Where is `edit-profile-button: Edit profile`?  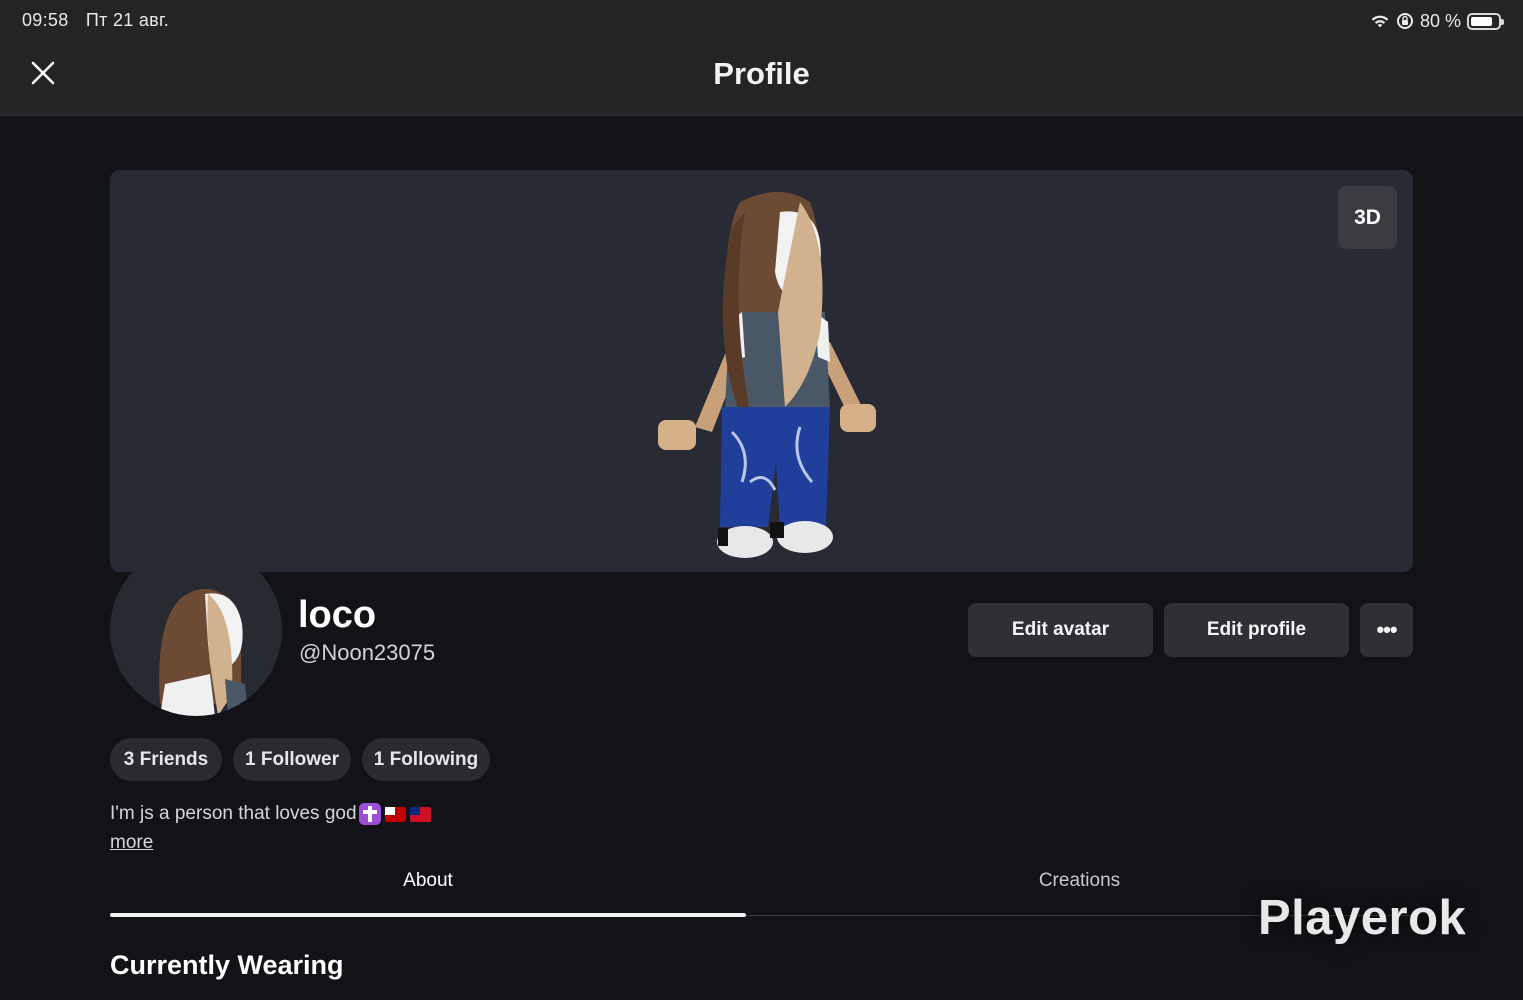 edit-profile-button: Edit profile is located at coordinates (1256, 630).